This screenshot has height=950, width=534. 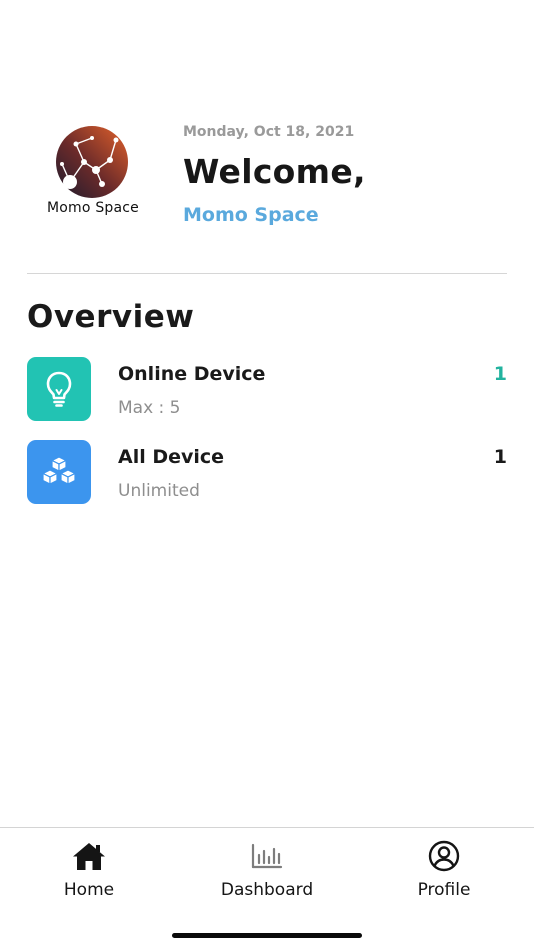 What do you see at coordinates (89, 856) in the screenshot?
I see `home-icon` at bounding box center [89, 856].